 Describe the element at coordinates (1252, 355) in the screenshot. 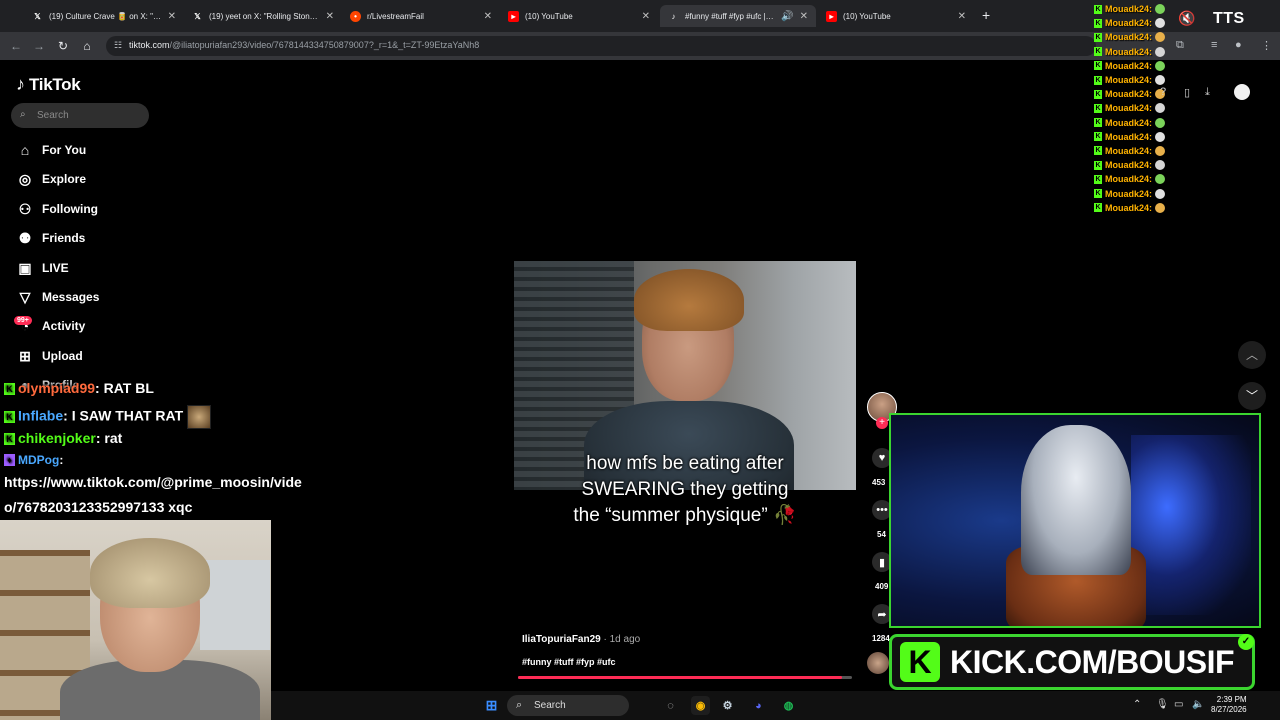

I see `chevron-up-icon: ︿` at that location.